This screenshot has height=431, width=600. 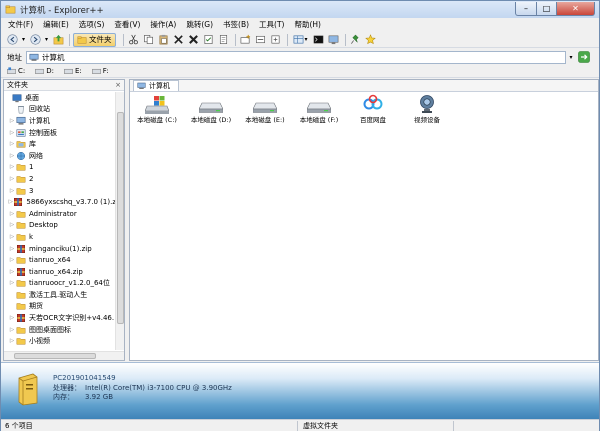 What do you see at coordinates (60, 226) in the screenshot?
I see `tree-item: ▷ Desktop` at bounding box center [60, 226].